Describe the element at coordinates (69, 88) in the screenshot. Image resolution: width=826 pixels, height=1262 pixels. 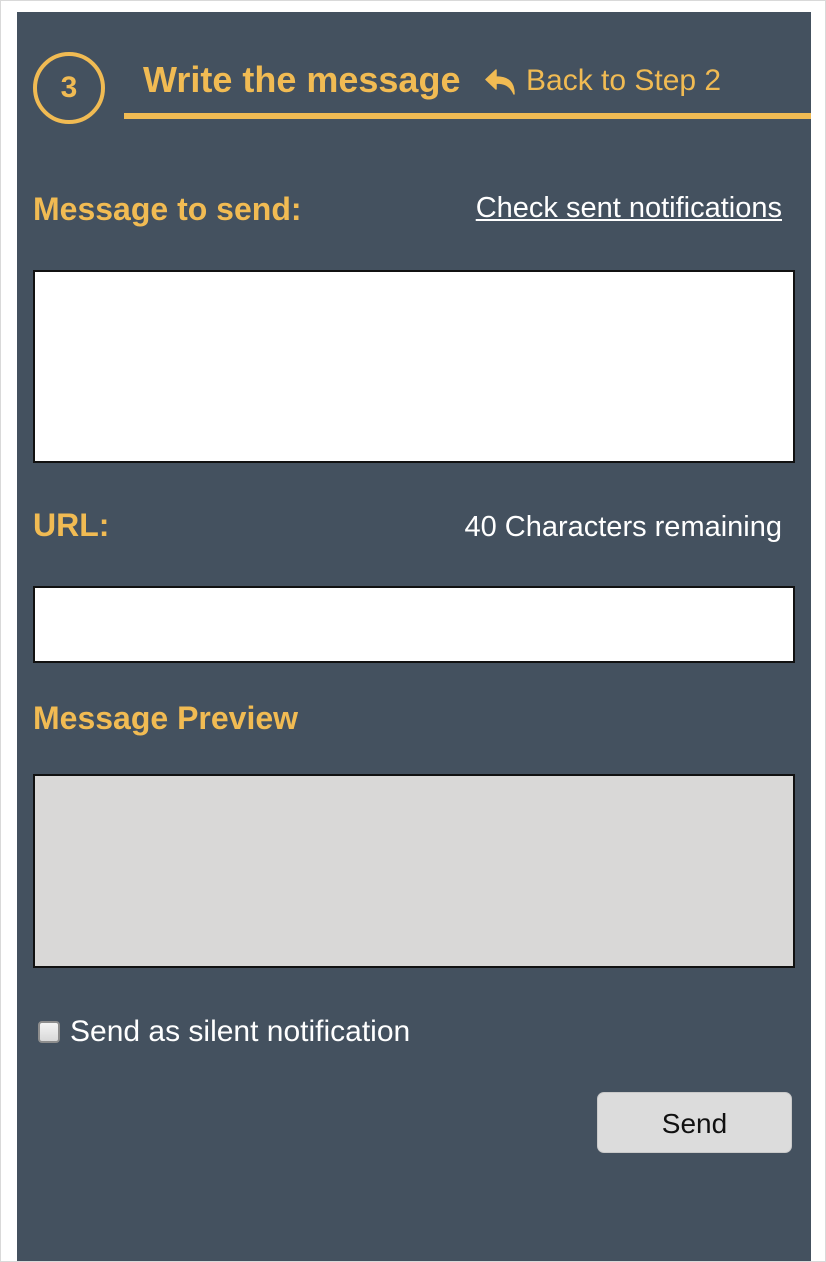
I see `step-number-badge: 3` at that location.